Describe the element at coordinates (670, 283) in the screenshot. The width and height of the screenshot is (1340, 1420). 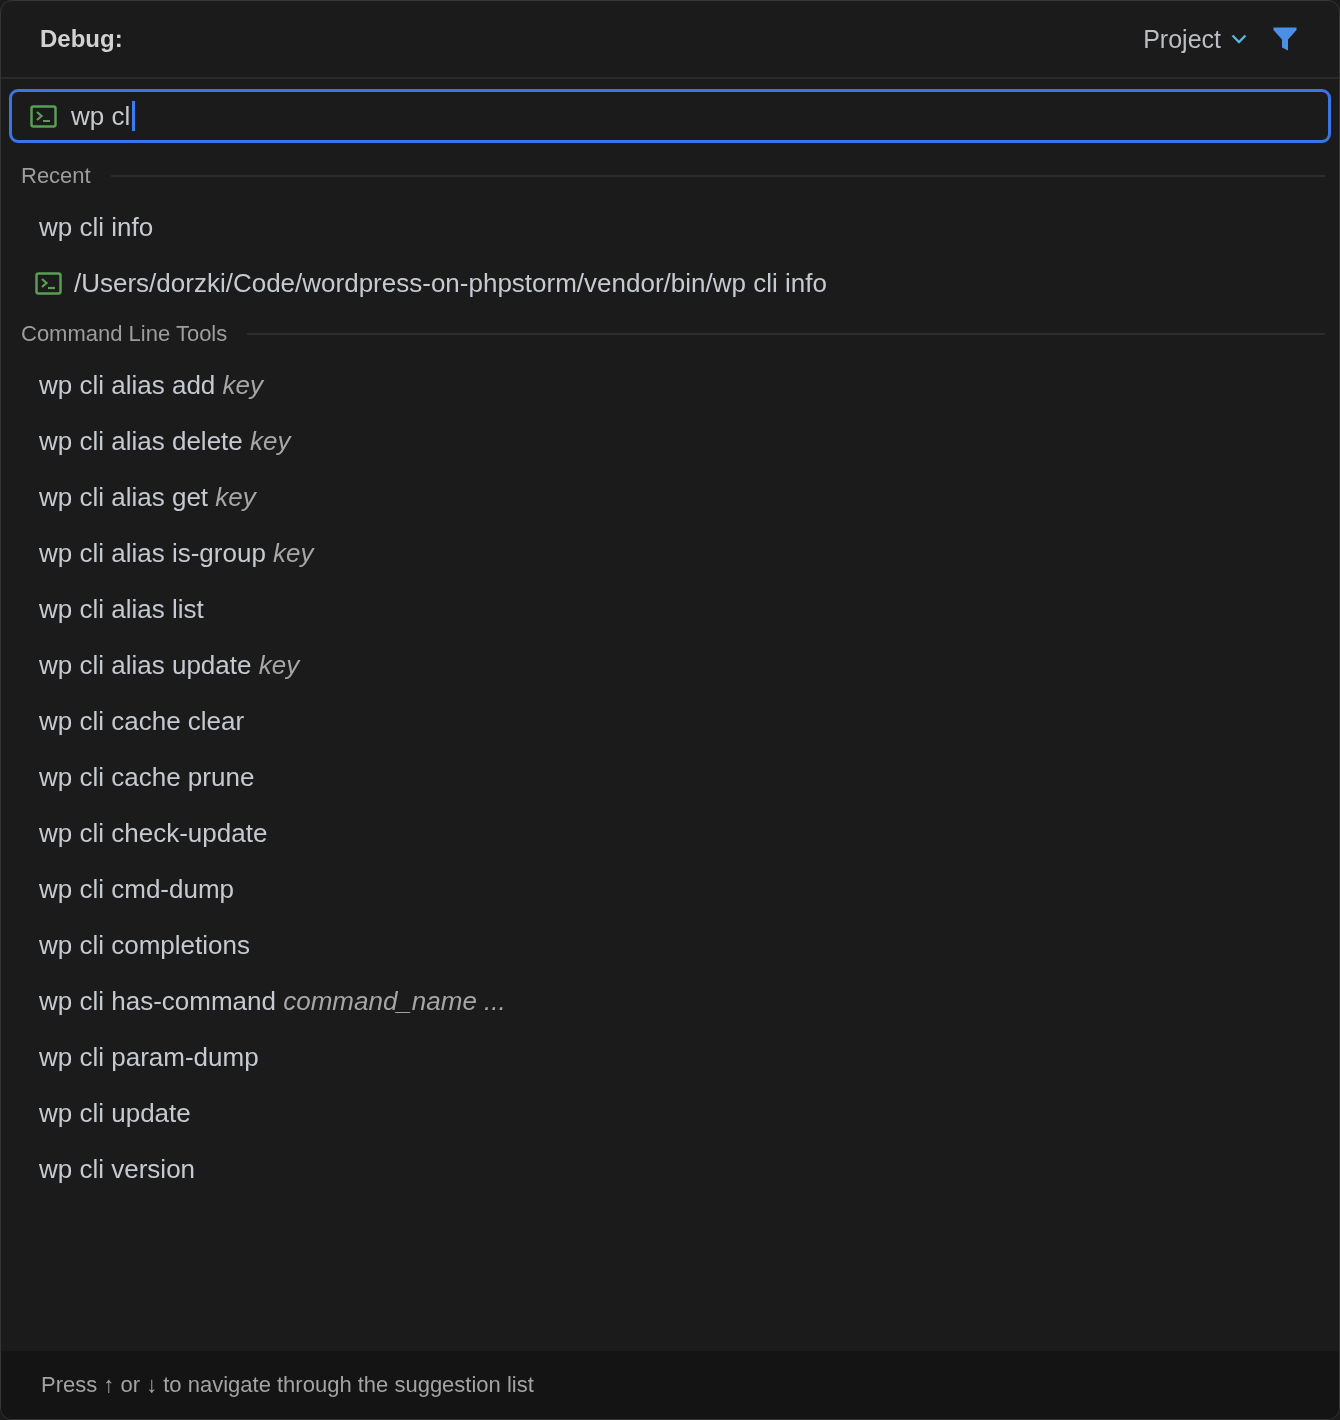
I see `suggestion-item: /Users/dorzki/Code/wordpress-on-phpstorm/vendor/bin/wp cli info` at that location.